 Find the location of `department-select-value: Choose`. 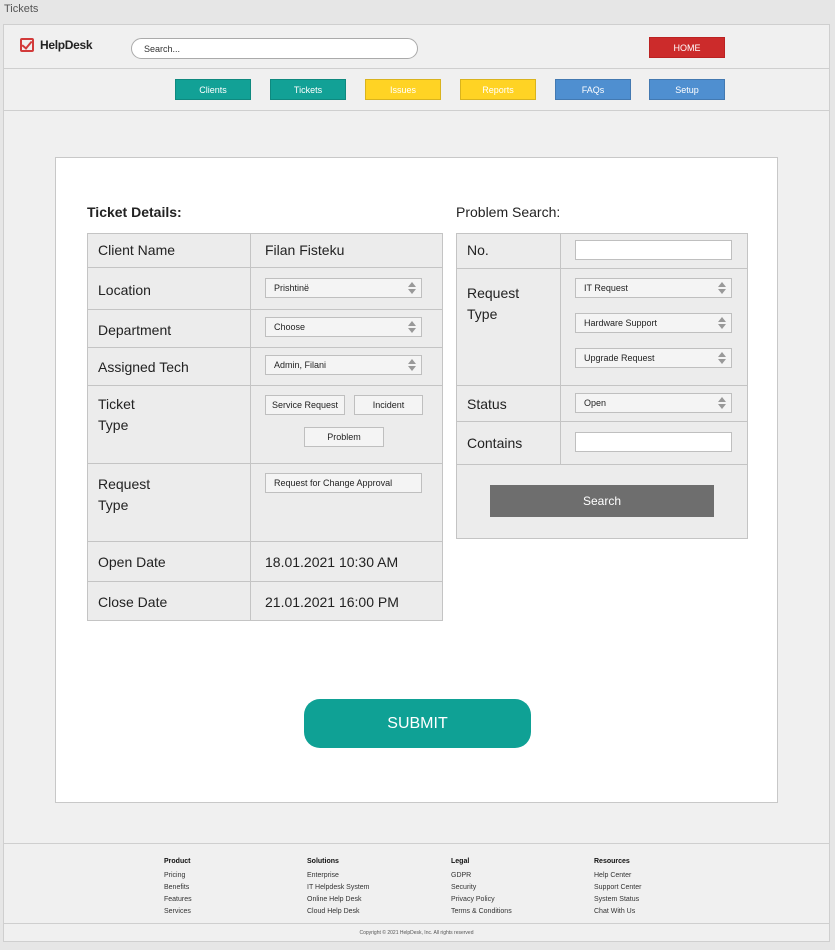

department-select-value: Choose is located at coordinates (290, 327).